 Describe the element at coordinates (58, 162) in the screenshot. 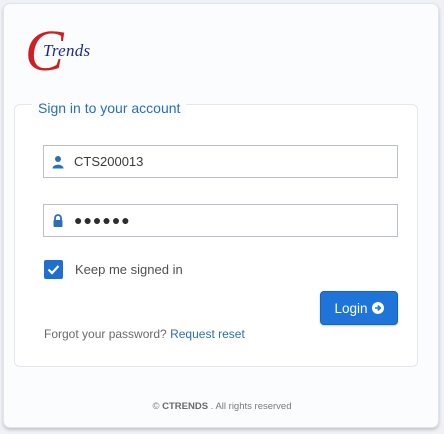

I see `user-icon` at that location.